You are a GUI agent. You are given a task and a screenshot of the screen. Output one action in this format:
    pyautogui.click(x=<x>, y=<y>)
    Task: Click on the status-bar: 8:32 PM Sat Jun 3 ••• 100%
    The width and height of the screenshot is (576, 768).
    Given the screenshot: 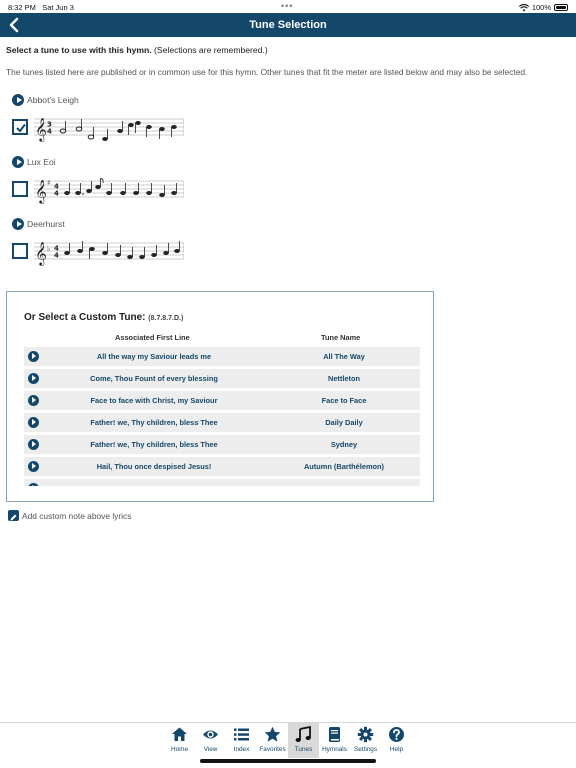 What is the action you would take?
    pyautogui.click(x=288, y=6)
    